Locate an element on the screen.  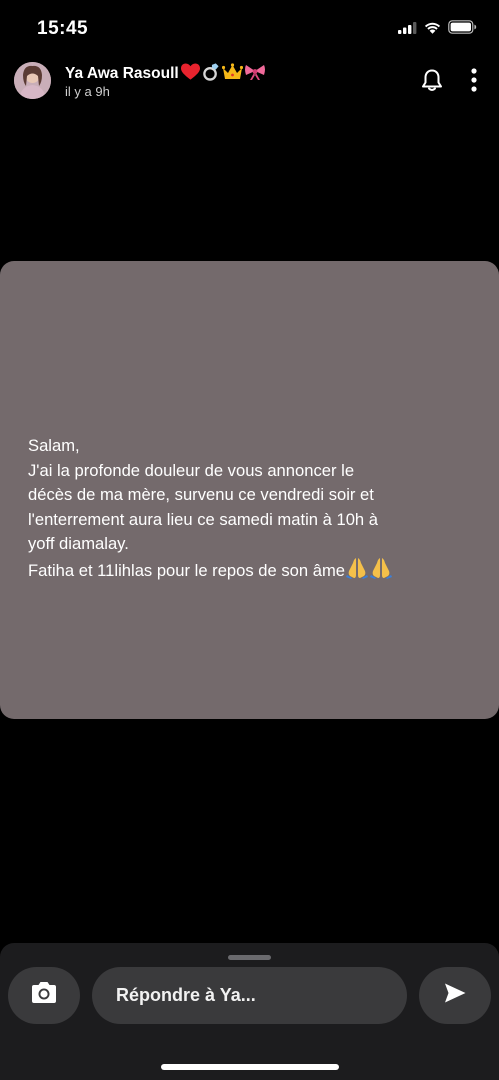
username-row: Ya Awa Rasoull is located at coordinates (165, 74).